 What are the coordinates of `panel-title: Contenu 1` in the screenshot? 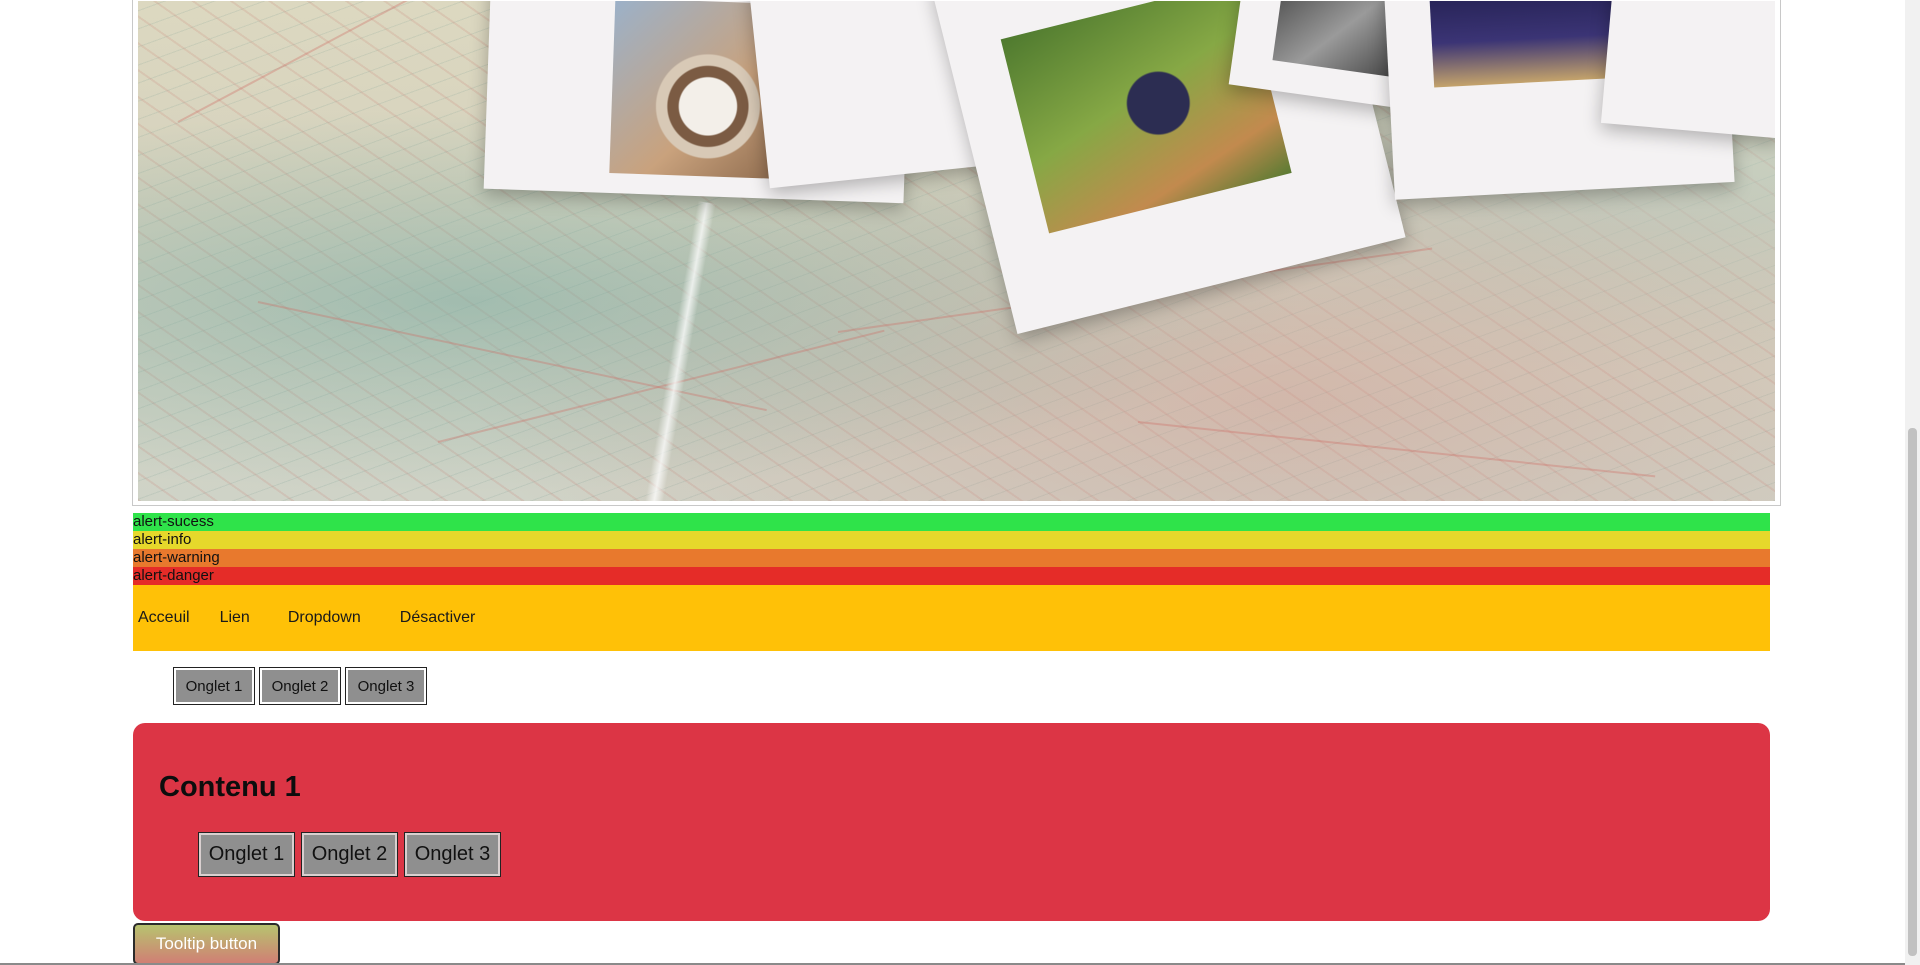 It's located at (230, 787).